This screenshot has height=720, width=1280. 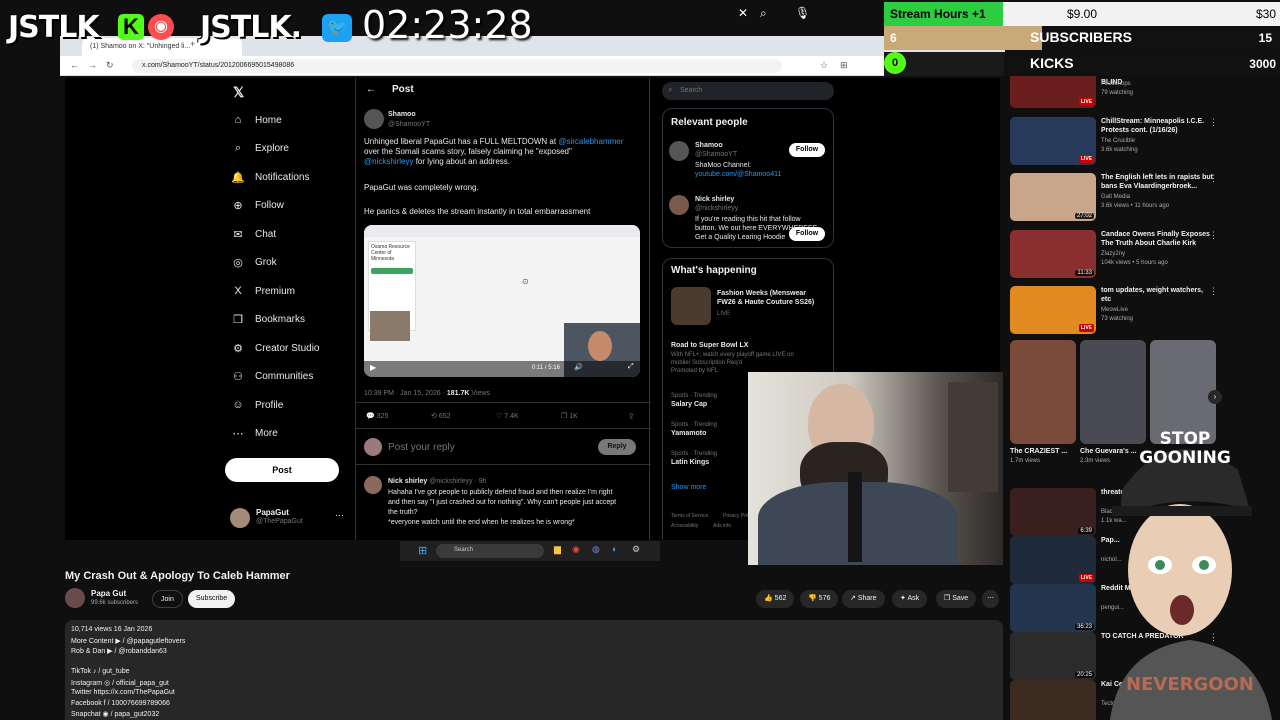 I want to click on ask-button: ✦ Ask, so click(x=910, y=599).